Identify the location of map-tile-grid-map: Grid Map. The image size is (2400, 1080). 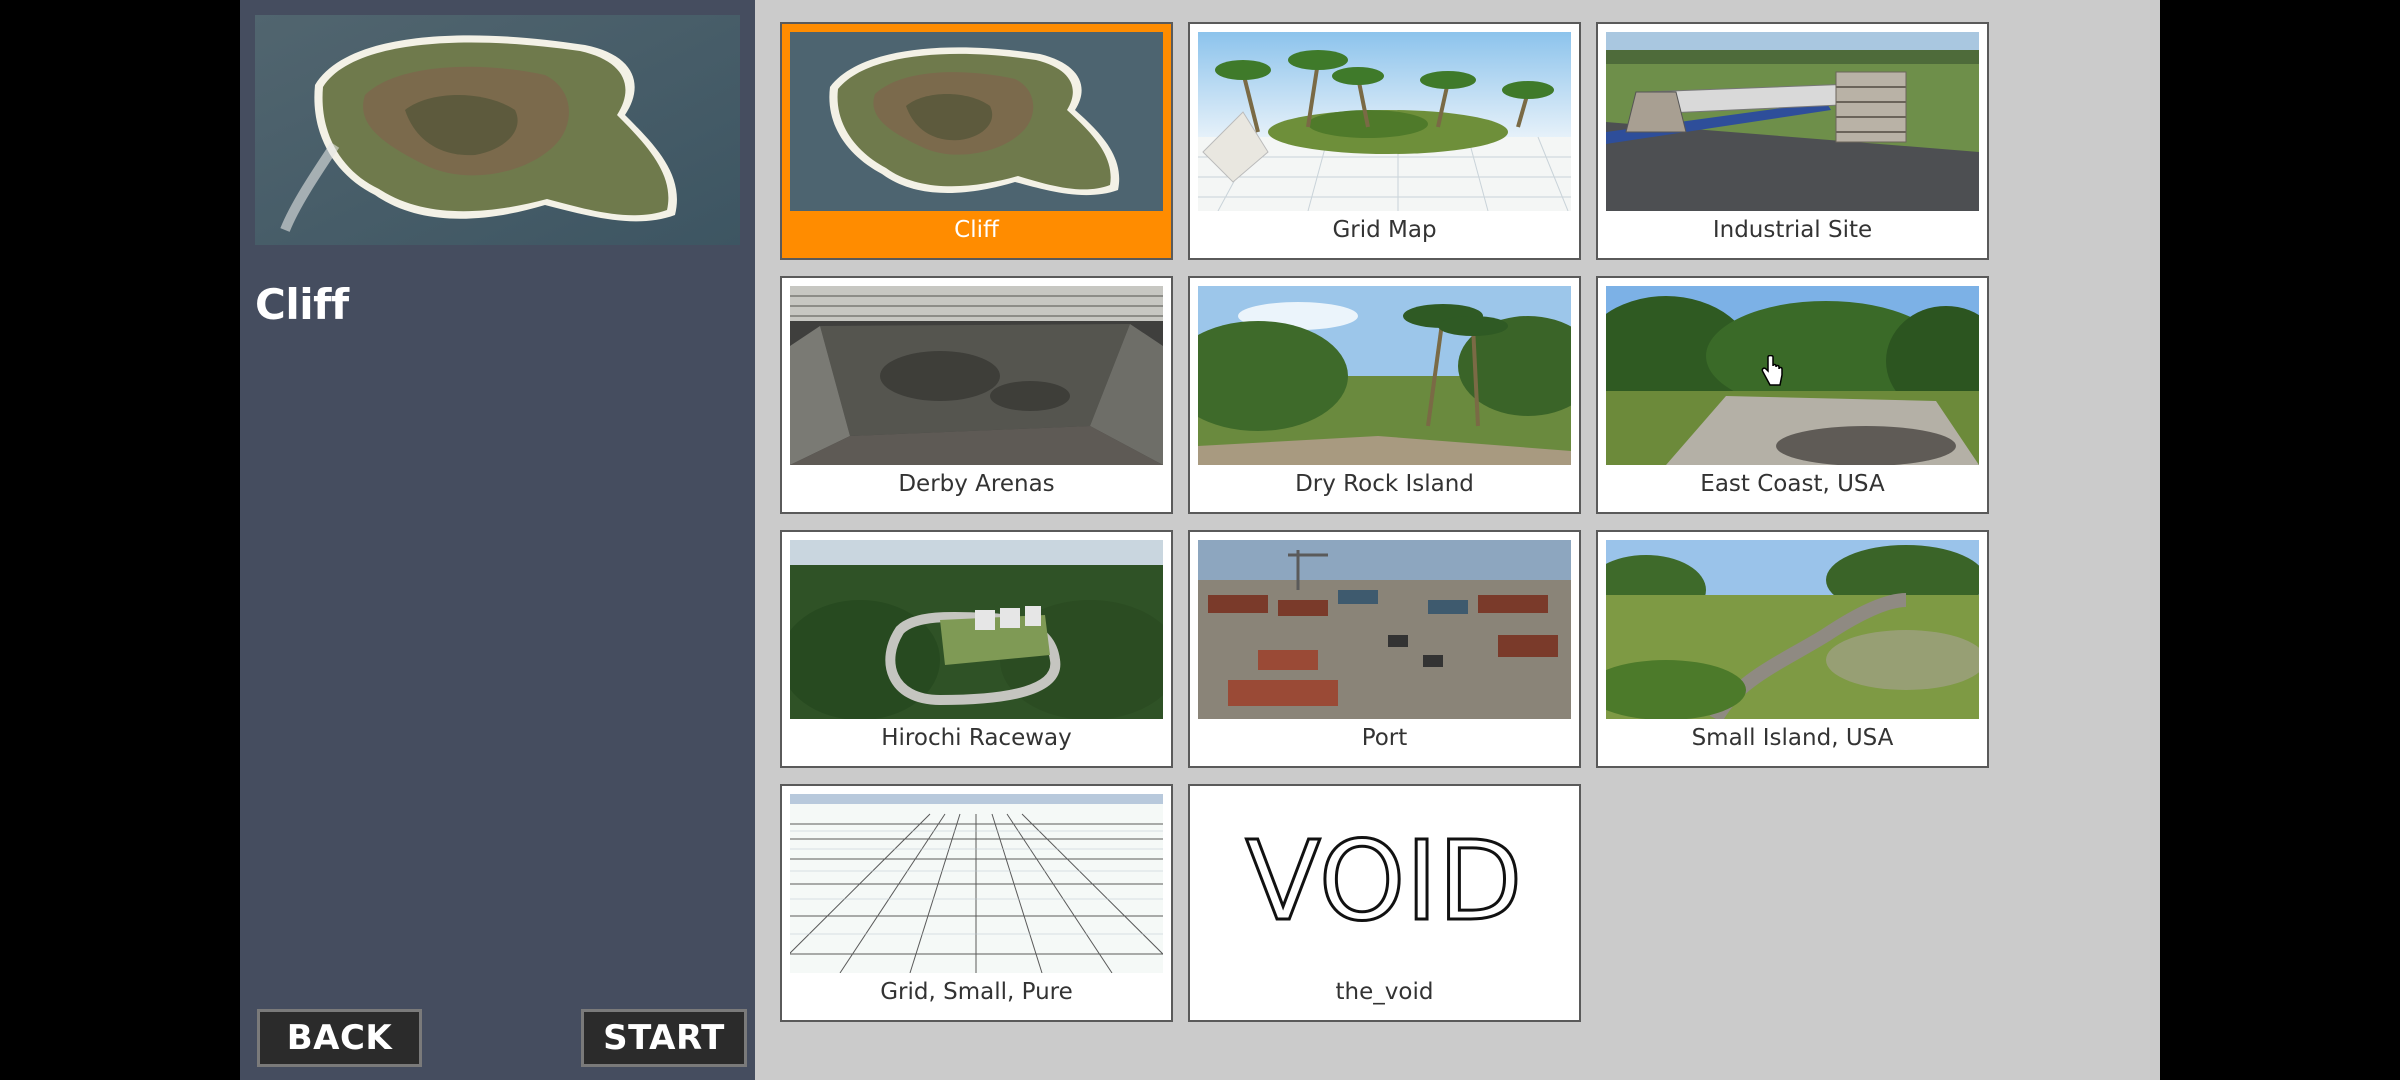
(1384, 141).